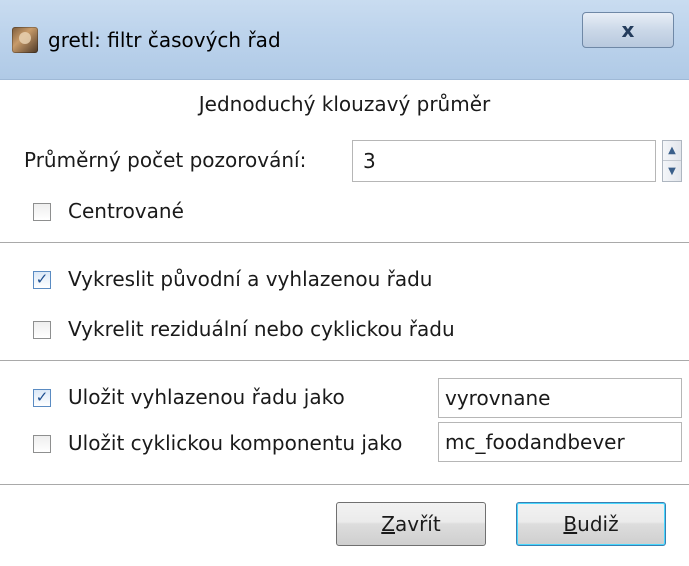  I want to click on spin-down-arrow-icon: ▼, so click(672, 171).